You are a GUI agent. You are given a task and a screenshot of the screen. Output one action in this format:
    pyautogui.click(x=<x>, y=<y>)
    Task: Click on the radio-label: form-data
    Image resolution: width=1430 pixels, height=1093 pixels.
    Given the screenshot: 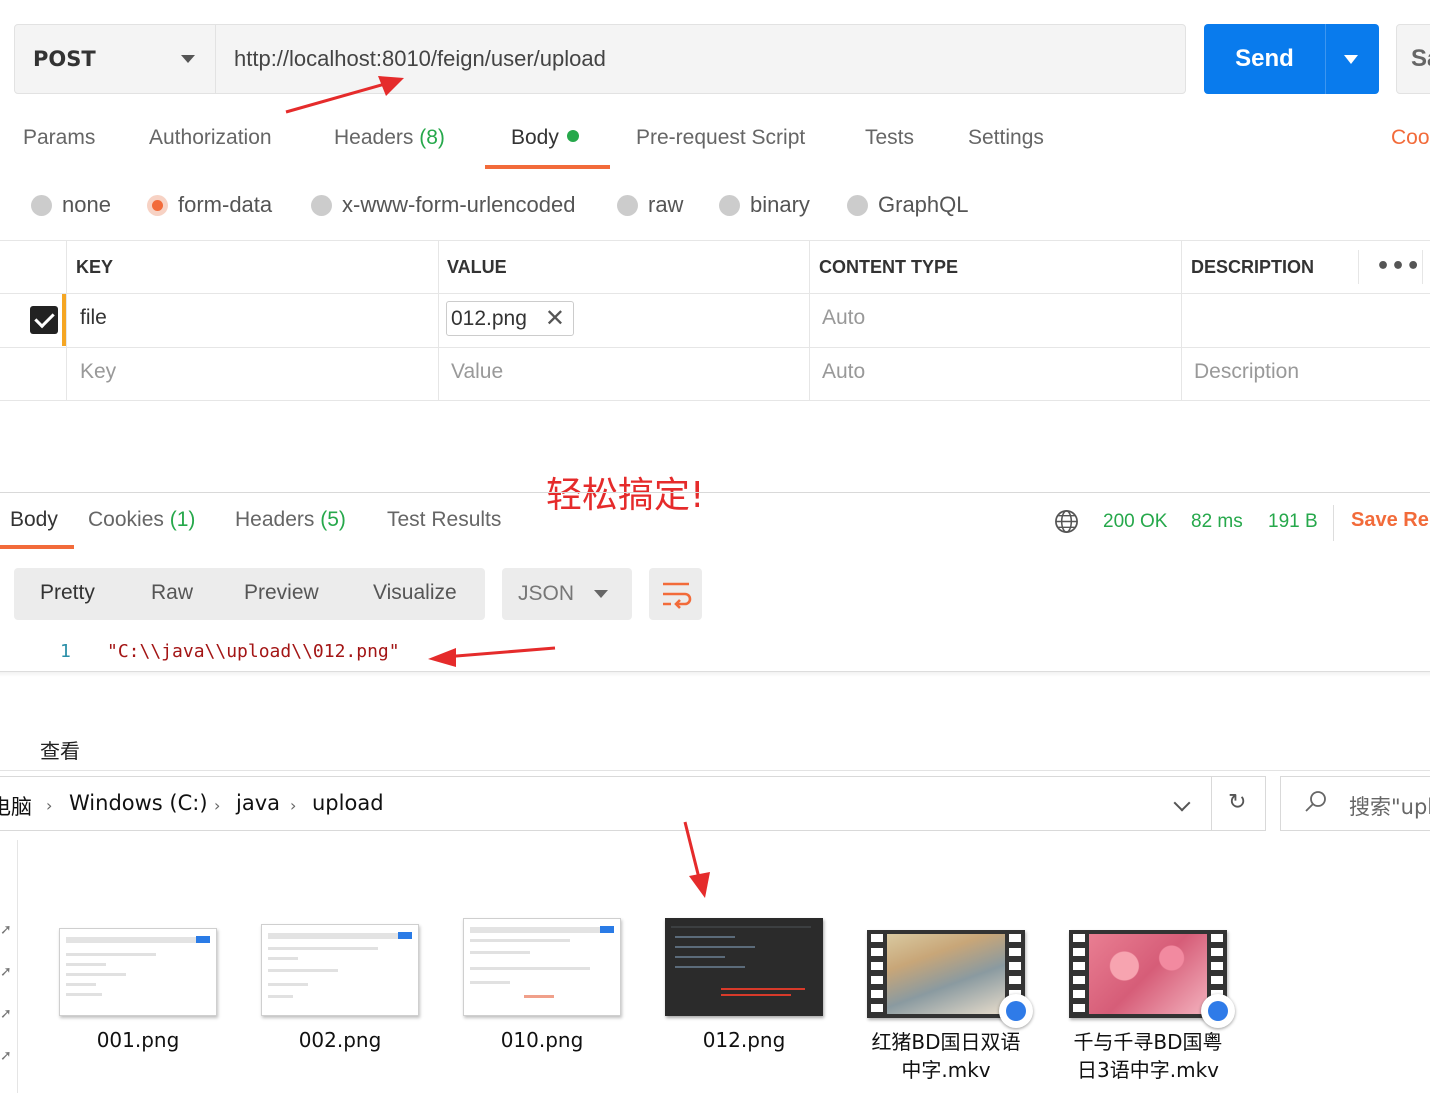 What is the action you would take?
    pyautogui.click(x=225, y=204)
    